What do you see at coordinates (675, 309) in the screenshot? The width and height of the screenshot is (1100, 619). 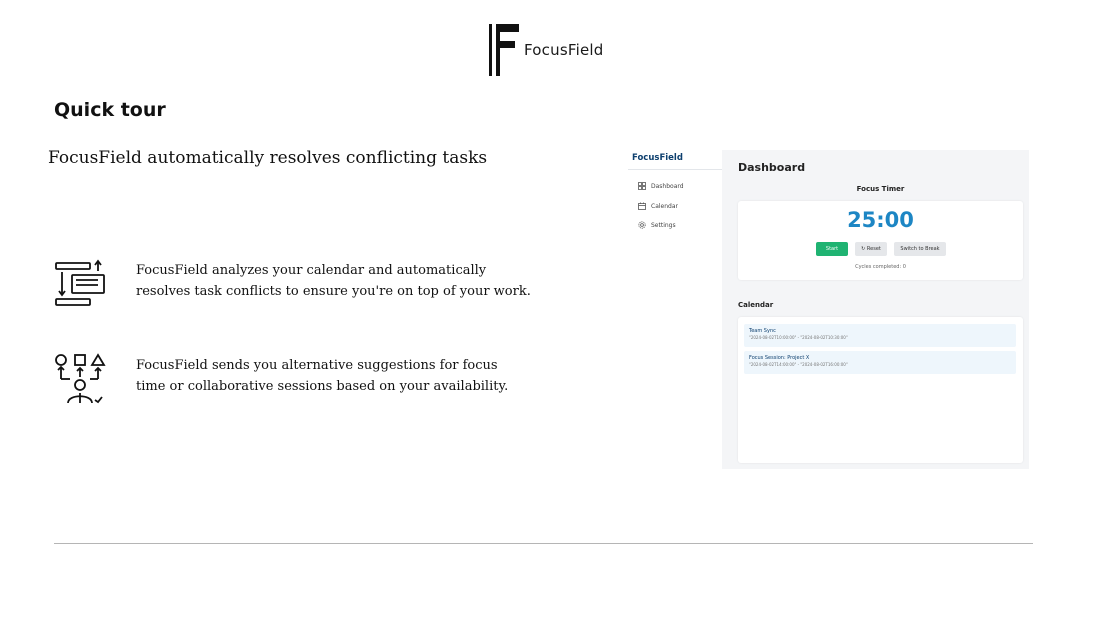 I see `app-sidebar: FocusField Dashboard Calendar Settings` at bounding box center [675, 309].